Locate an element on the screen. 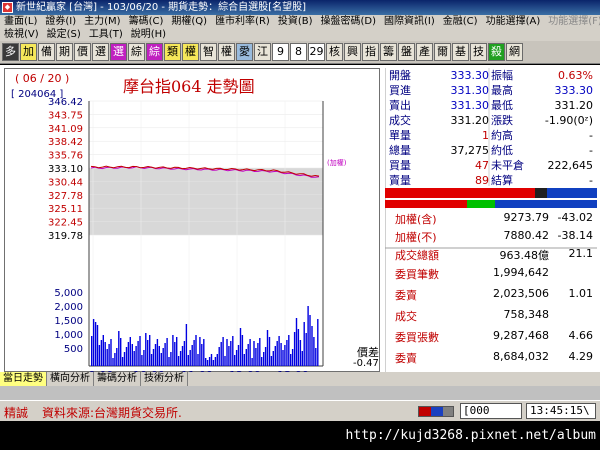 The image size is (600, 450). quote-row: 賣量 89 結算 - is located at coordinates (491, 181).